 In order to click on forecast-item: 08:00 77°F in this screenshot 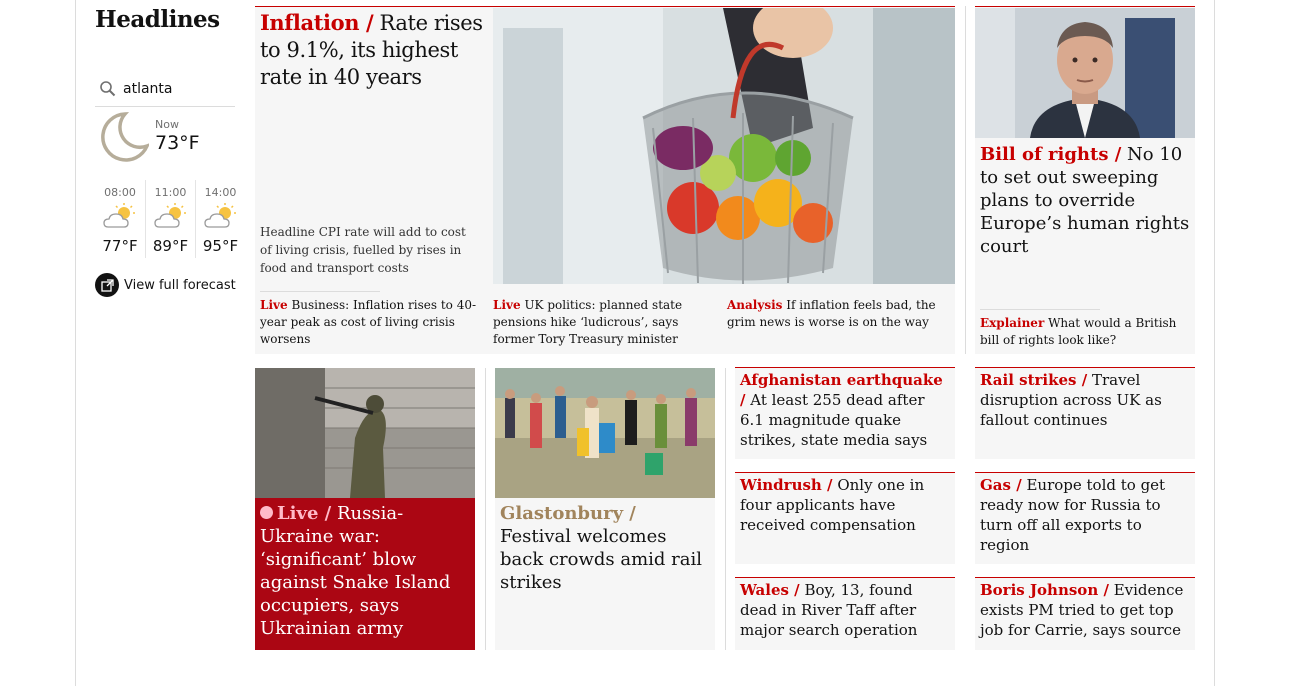, I will do `click(120, 219)`.